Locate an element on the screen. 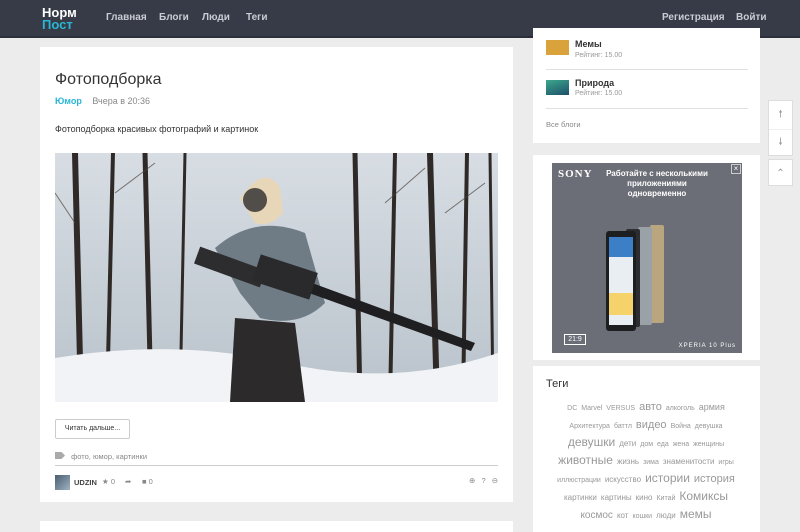 The image size is (800, 532). avatar is located at coordinates (62, 482).